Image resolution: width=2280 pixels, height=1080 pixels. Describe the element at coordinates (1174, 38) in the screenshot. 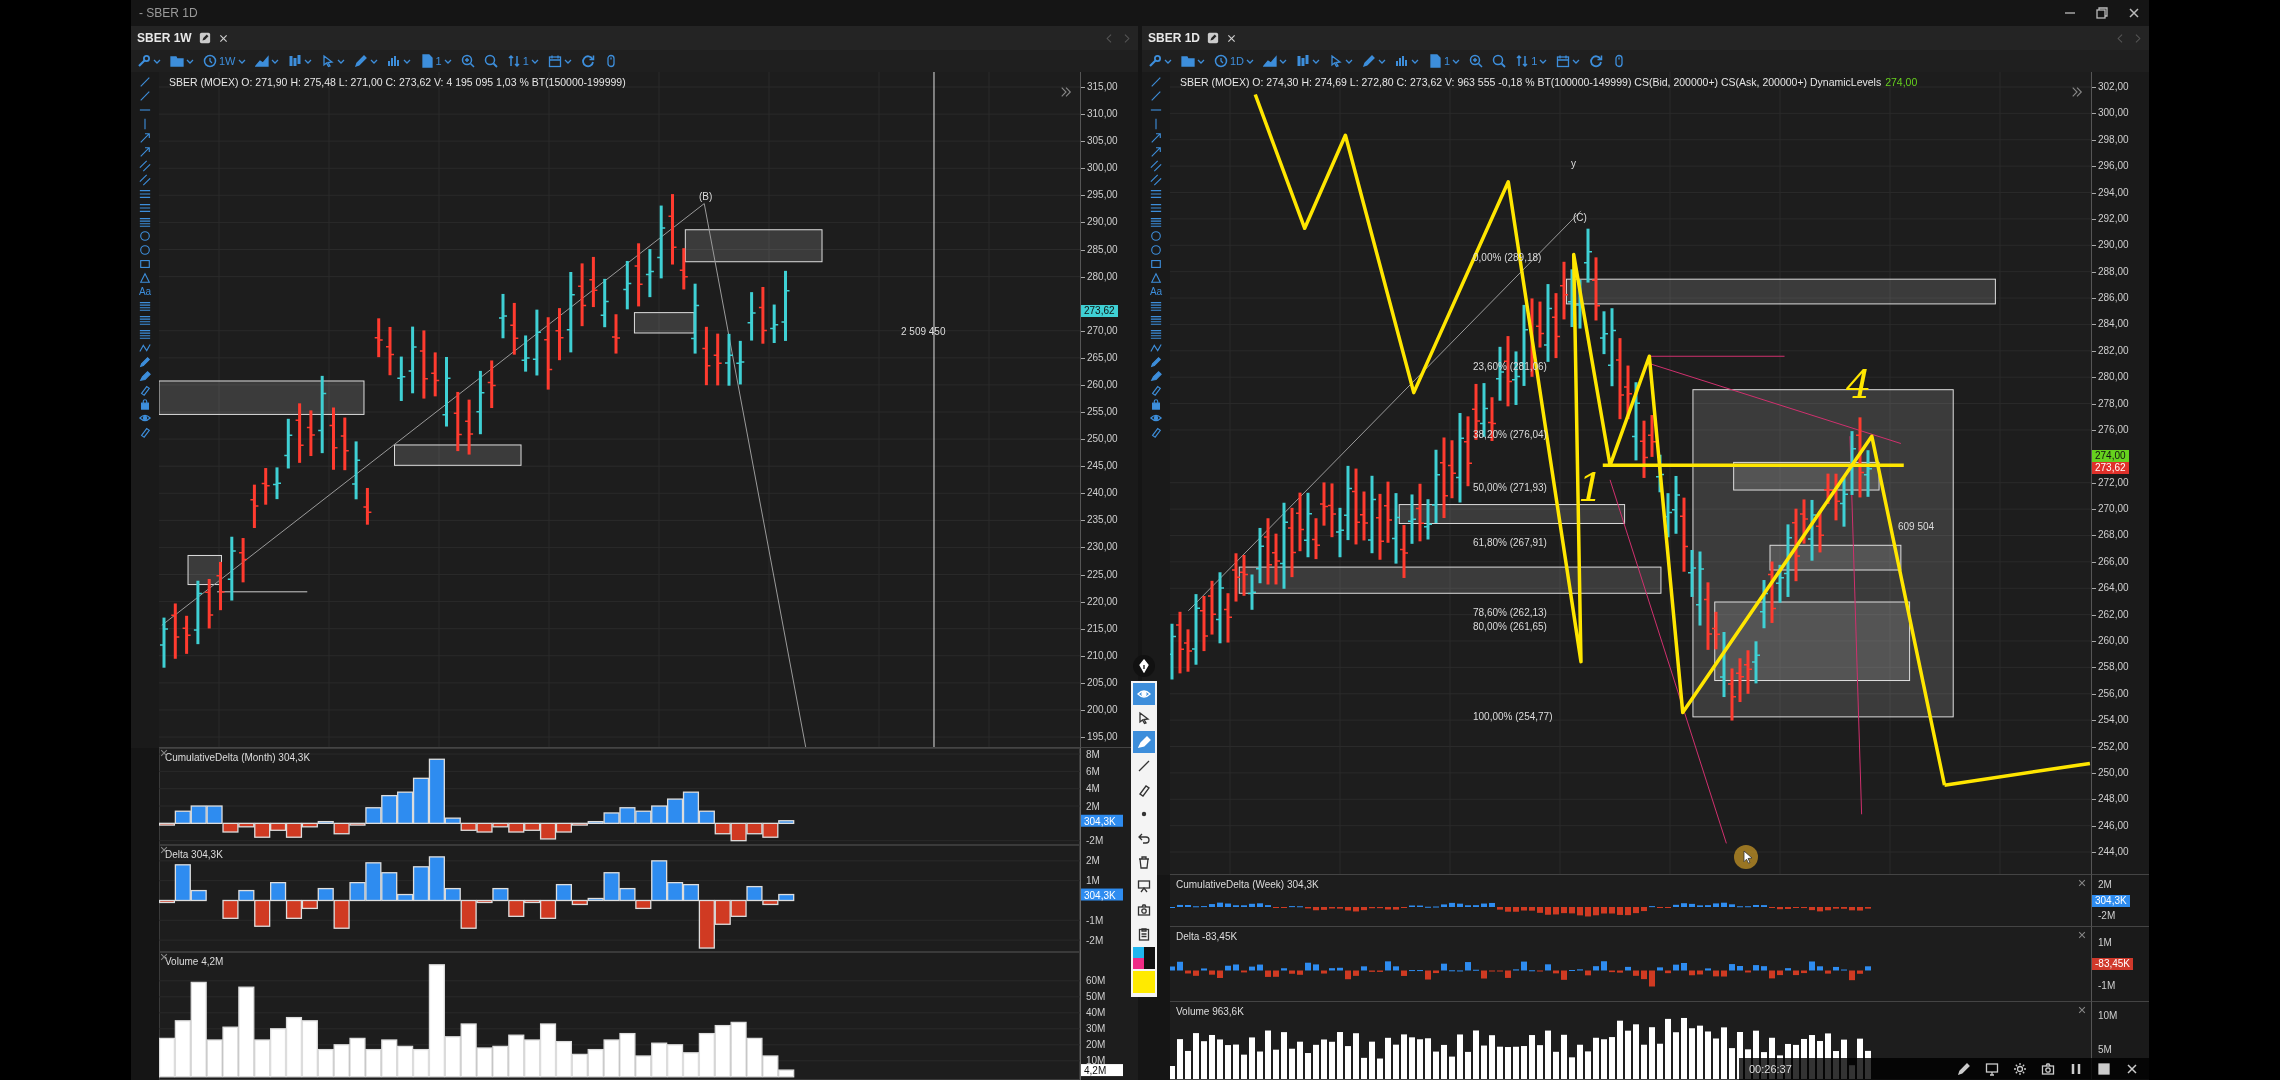

I see `chart-tab: SBER 1D` at that location.